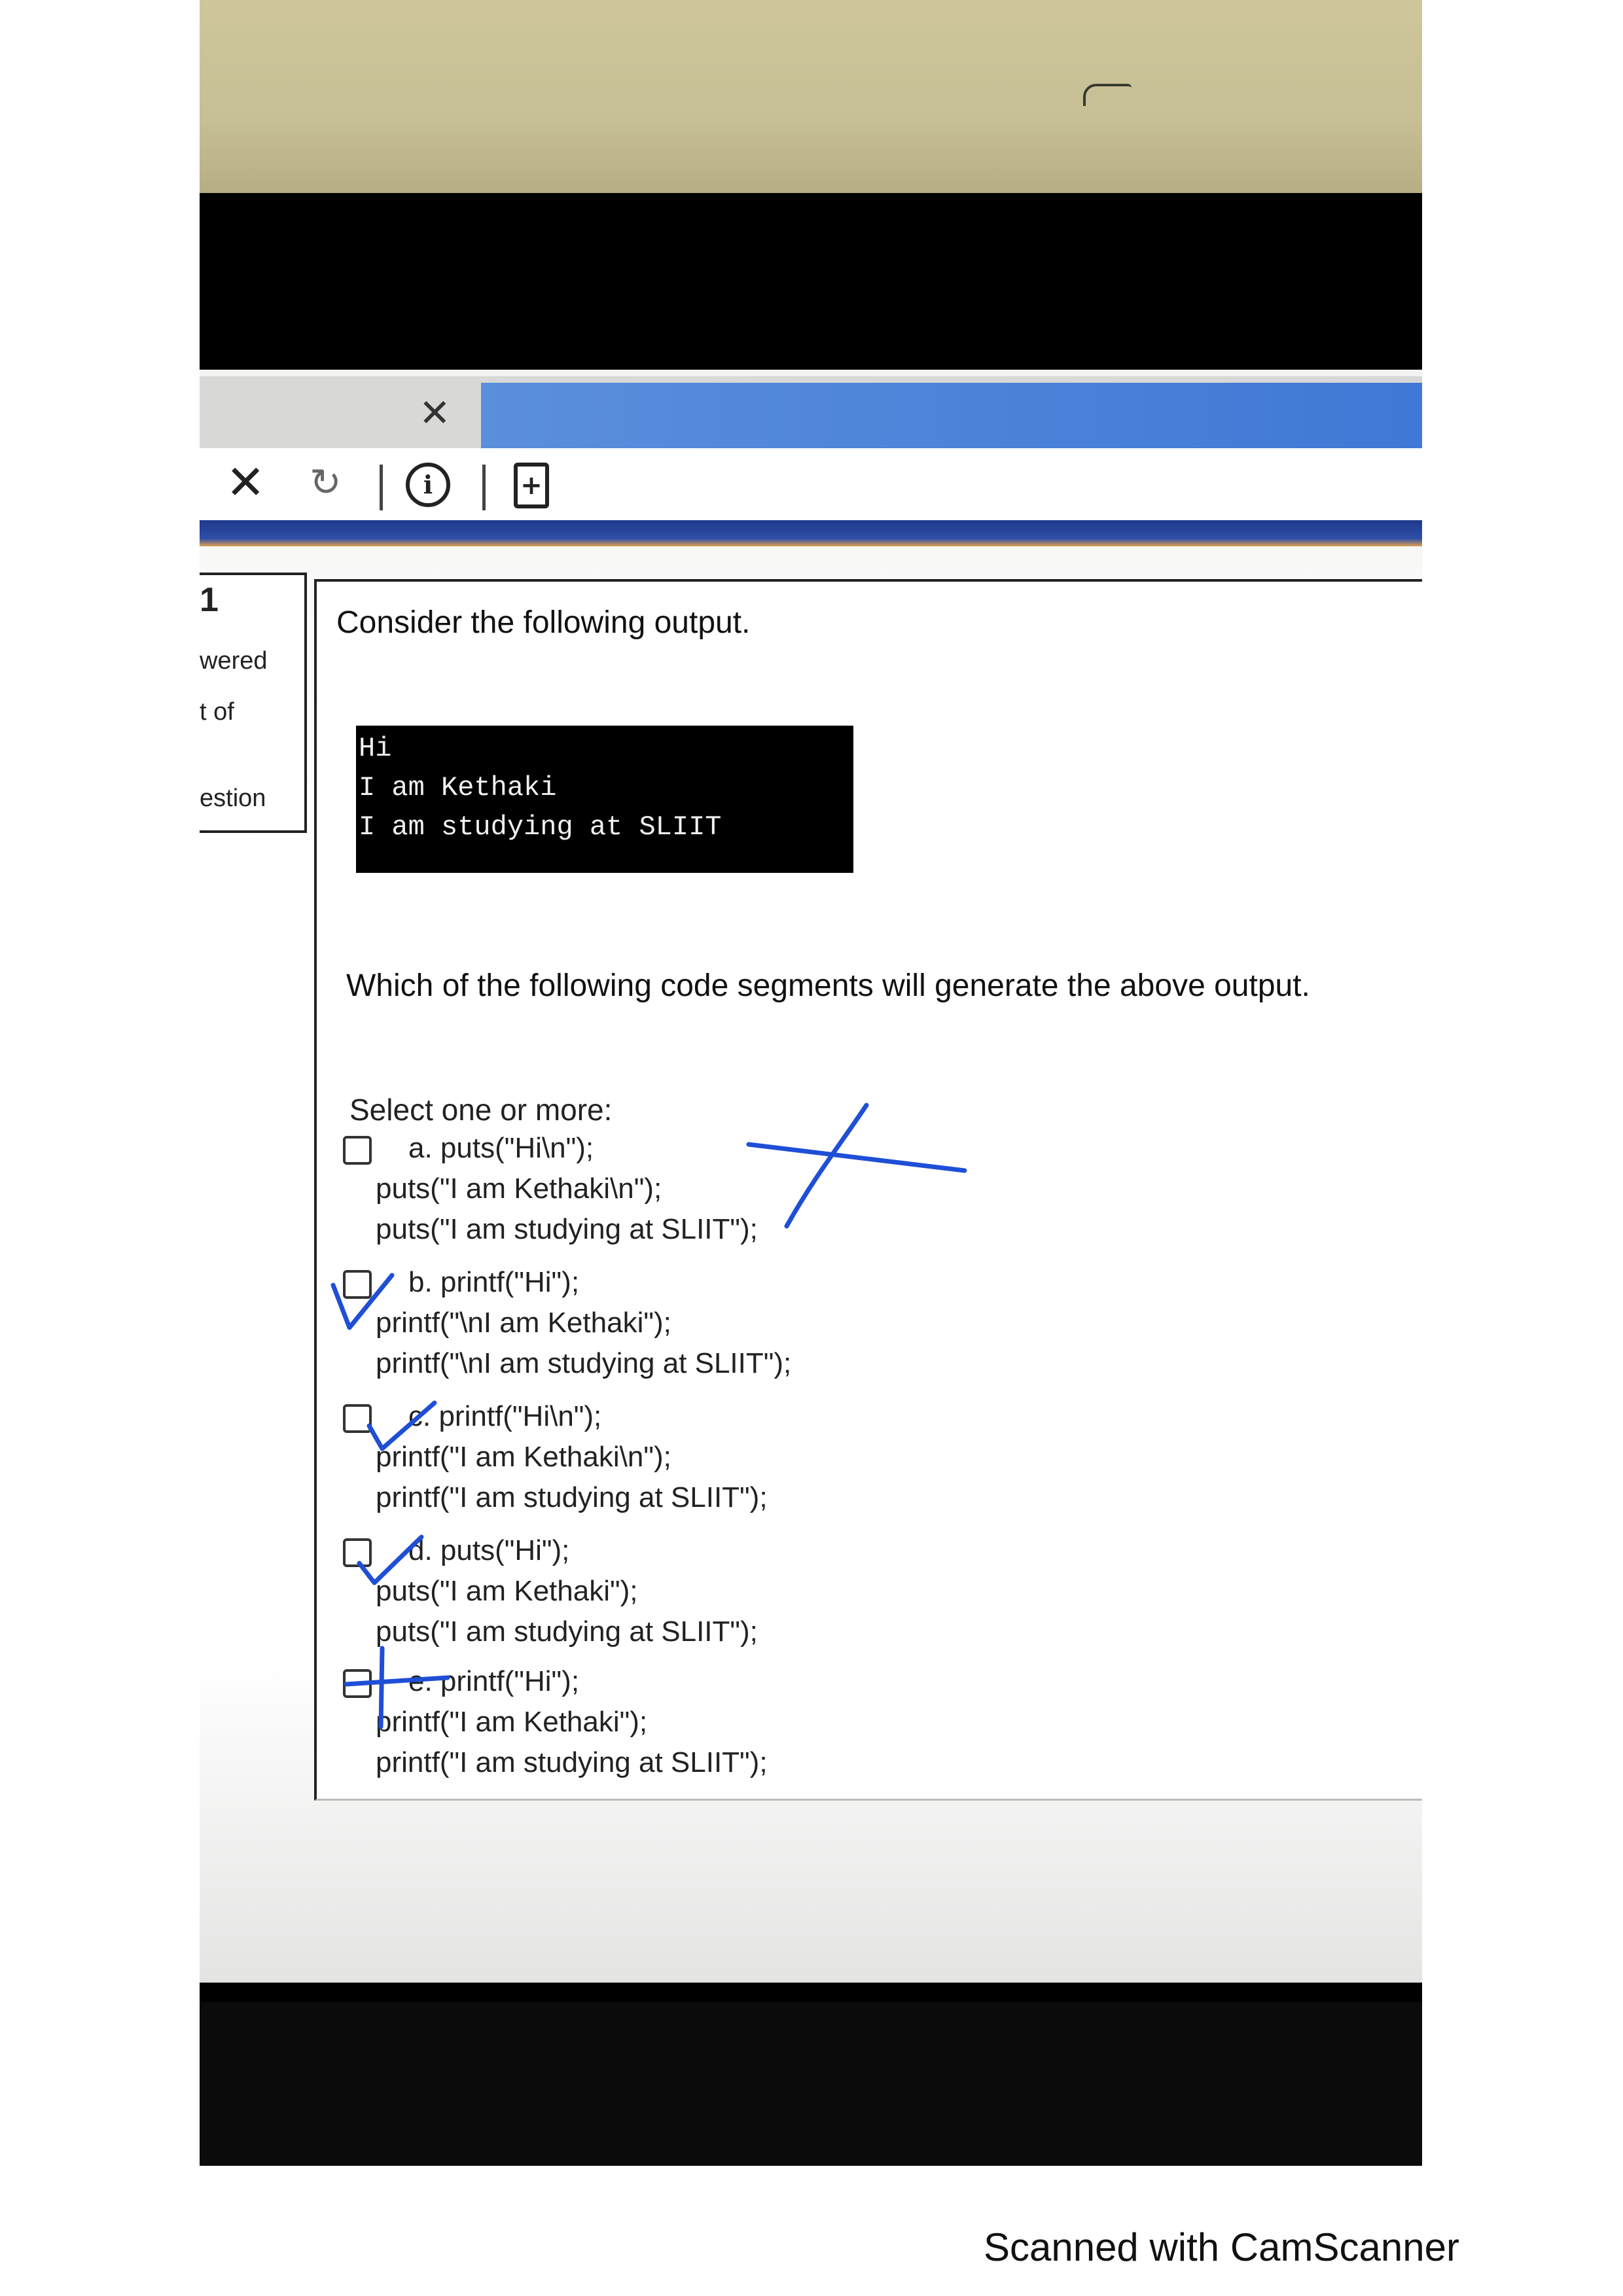 This screenshot has width=1623, height=2296. What do you see at coordinates (481, 1110) in the screenshot?
I see `select-instruction: Select one or more:` at bounding box center [481, 1110].